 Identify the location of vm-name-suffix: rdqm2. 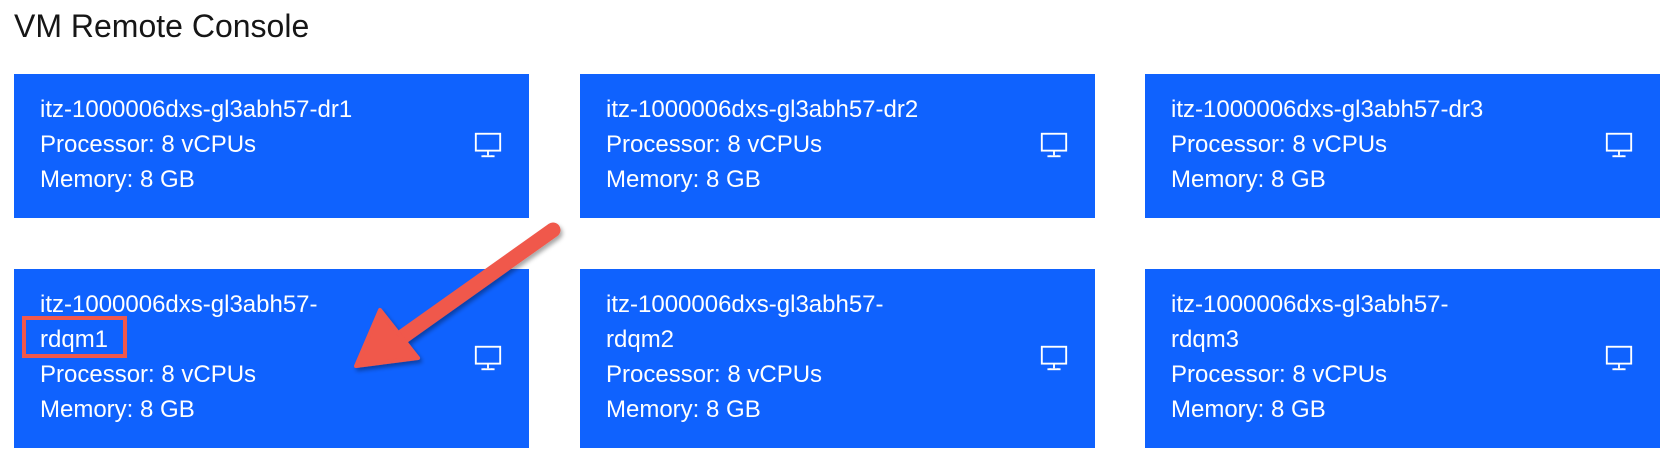
(640, 339).